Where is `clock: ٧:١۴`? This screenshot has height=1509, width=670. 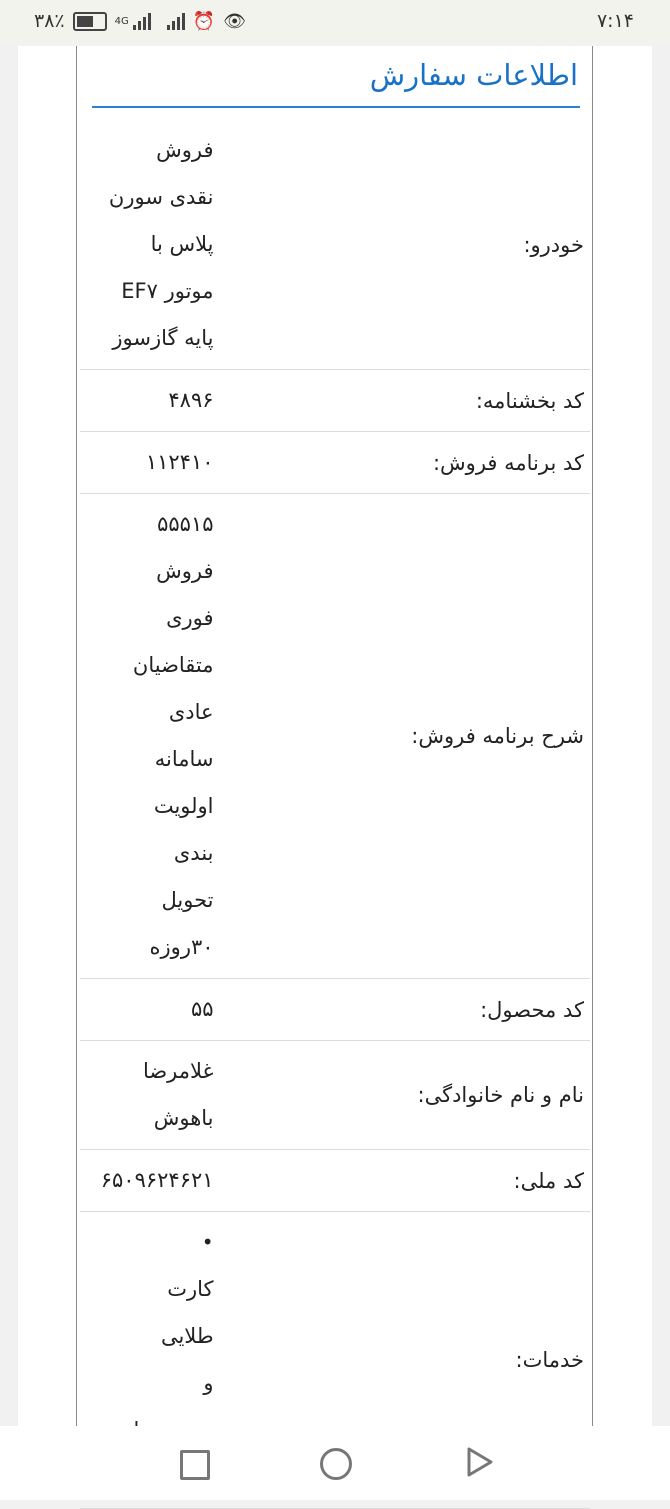
clock: ٧:١۴ is located at coordinates (615, 21).